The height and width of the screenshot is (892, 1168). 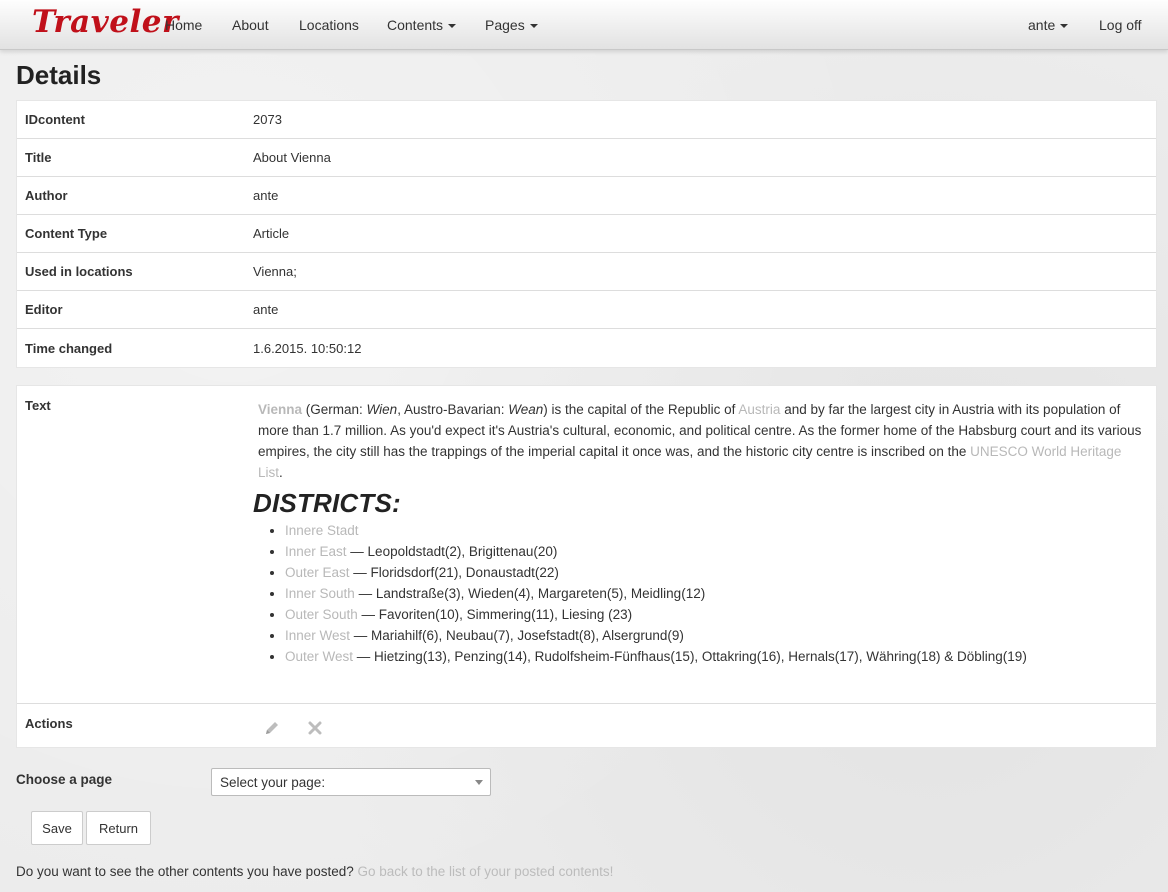 I want to click on district-detail: — Leopoldstadt(2), Brigittenau(20), so click(x=452, y=551).